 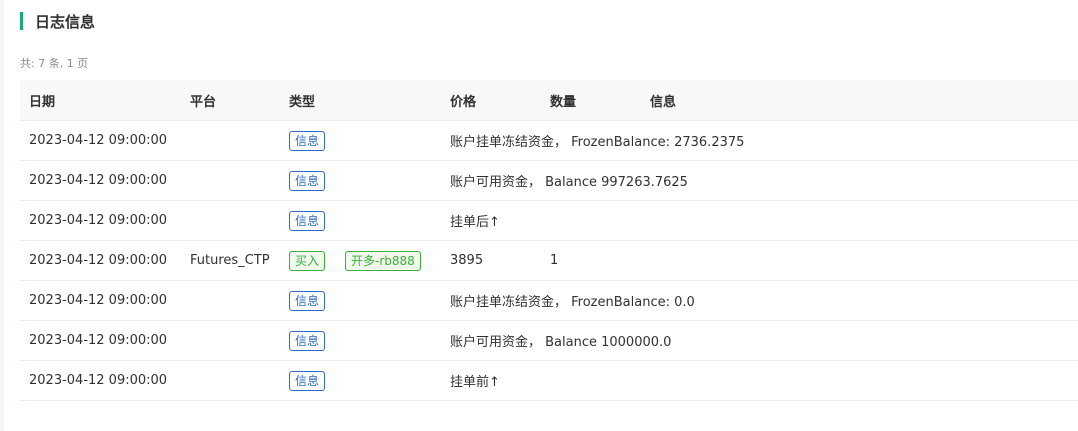 I want to click on row-type-cell: 买入, so click(x=307, y=260).